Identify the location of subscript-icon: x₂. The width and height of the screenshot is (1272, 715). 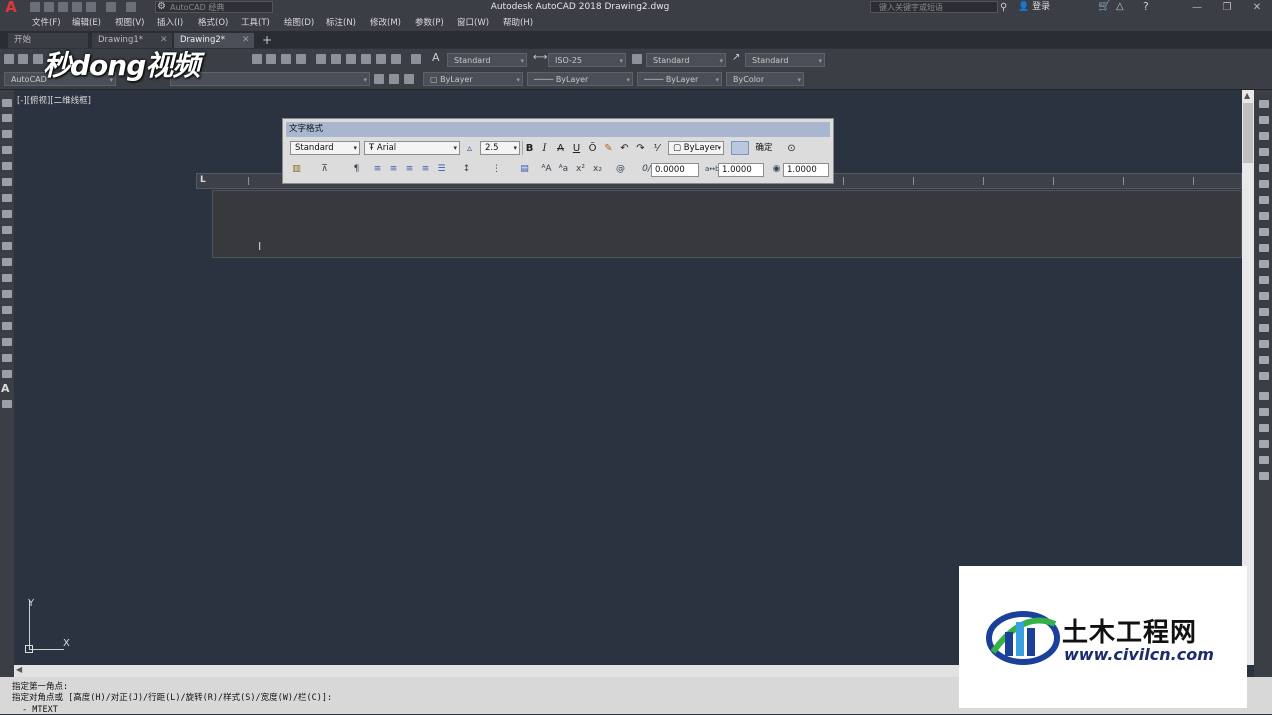
(597, 169).